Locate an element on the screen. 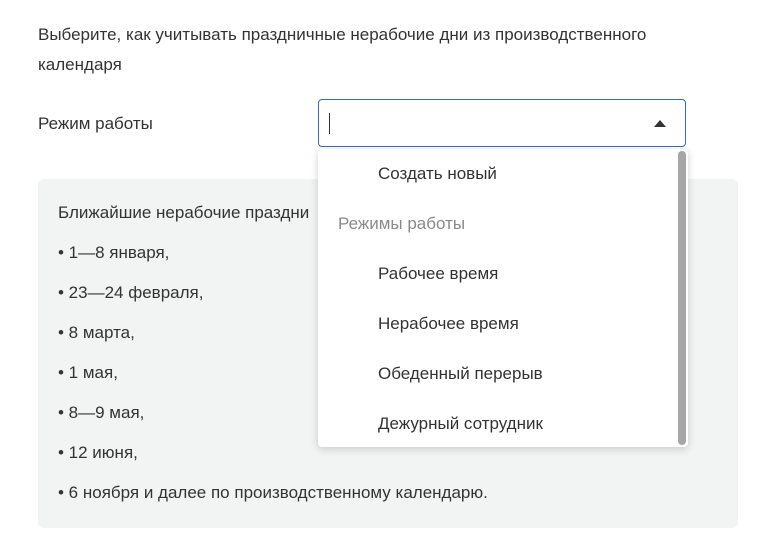 The height and width of the screenshot is (556, 776). option-working-time: Рабочее время is located at coordinates (438, 274).